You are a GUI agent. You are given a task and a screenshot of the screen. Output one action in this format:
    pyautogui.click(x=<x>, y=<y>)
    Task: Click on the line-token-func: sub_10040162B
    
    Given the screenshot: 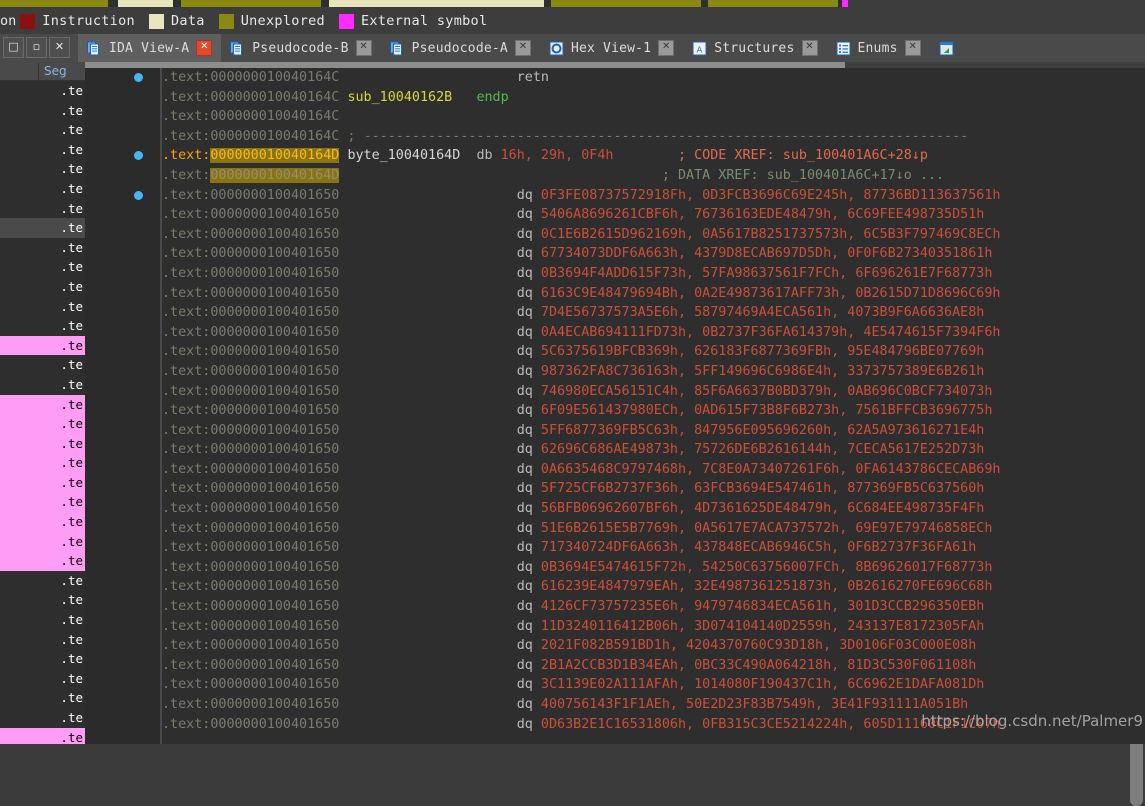 What is the action you would take?
    pyautogui.click(x=399, y=97)
    